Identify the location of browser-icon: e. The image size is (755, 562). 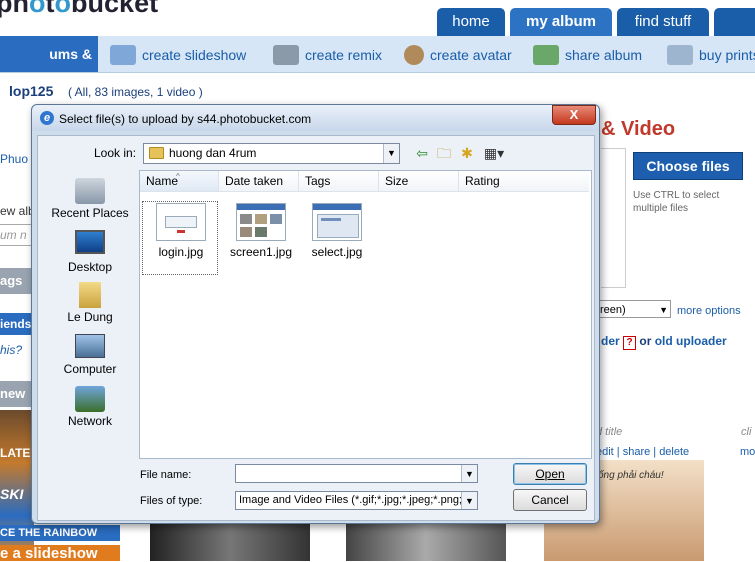
(47, 118).